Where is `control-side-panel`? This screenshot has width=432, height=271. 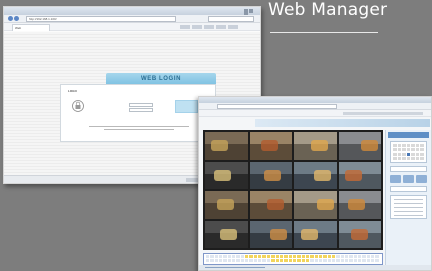 control-side-panel is located at coordinates (408, 197).